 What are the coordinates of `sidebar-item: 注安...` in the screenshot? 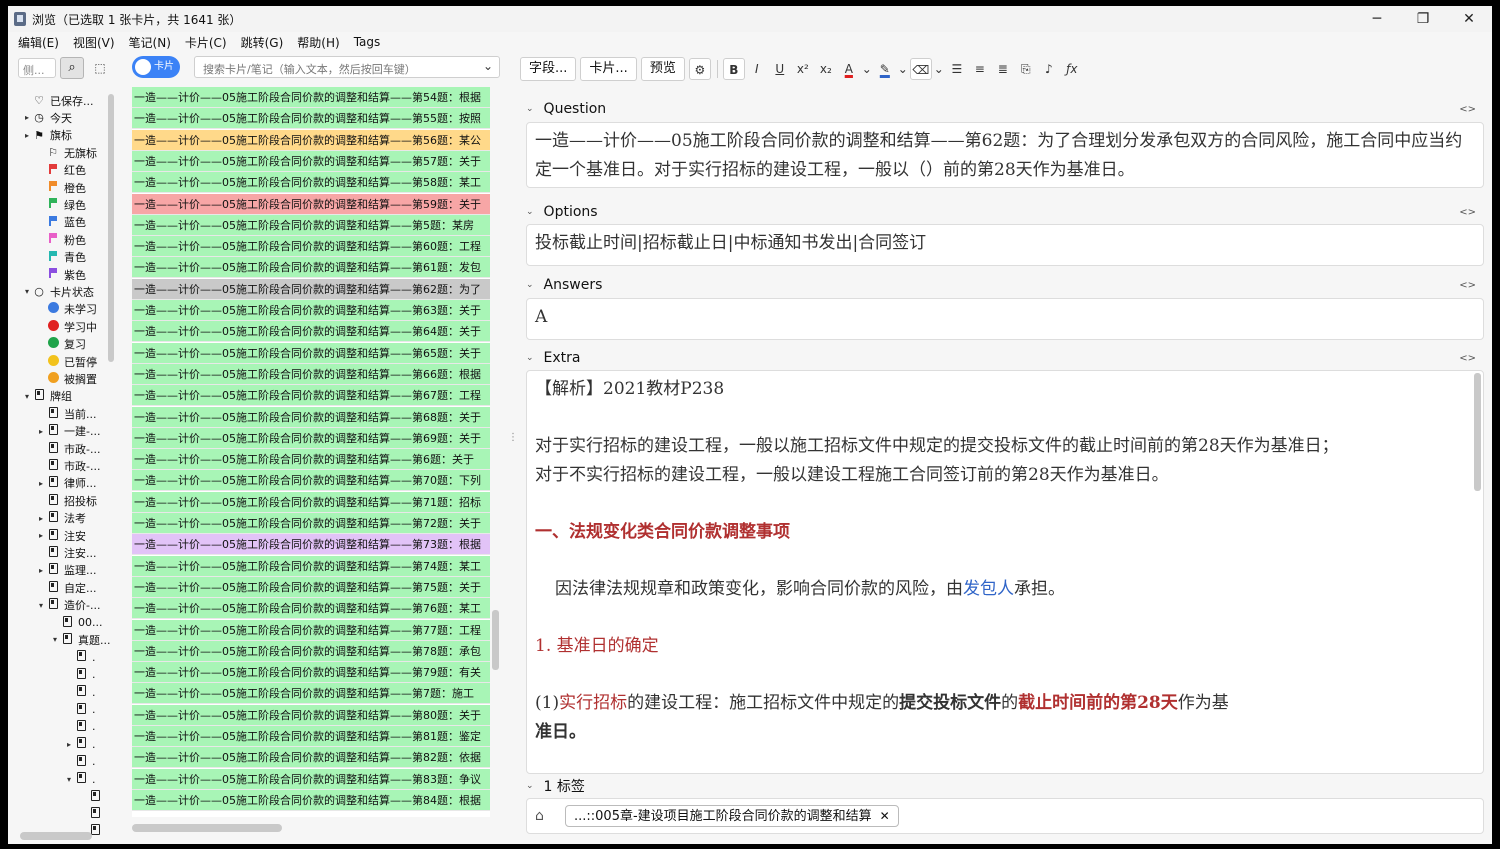 It's located at (76, 552).